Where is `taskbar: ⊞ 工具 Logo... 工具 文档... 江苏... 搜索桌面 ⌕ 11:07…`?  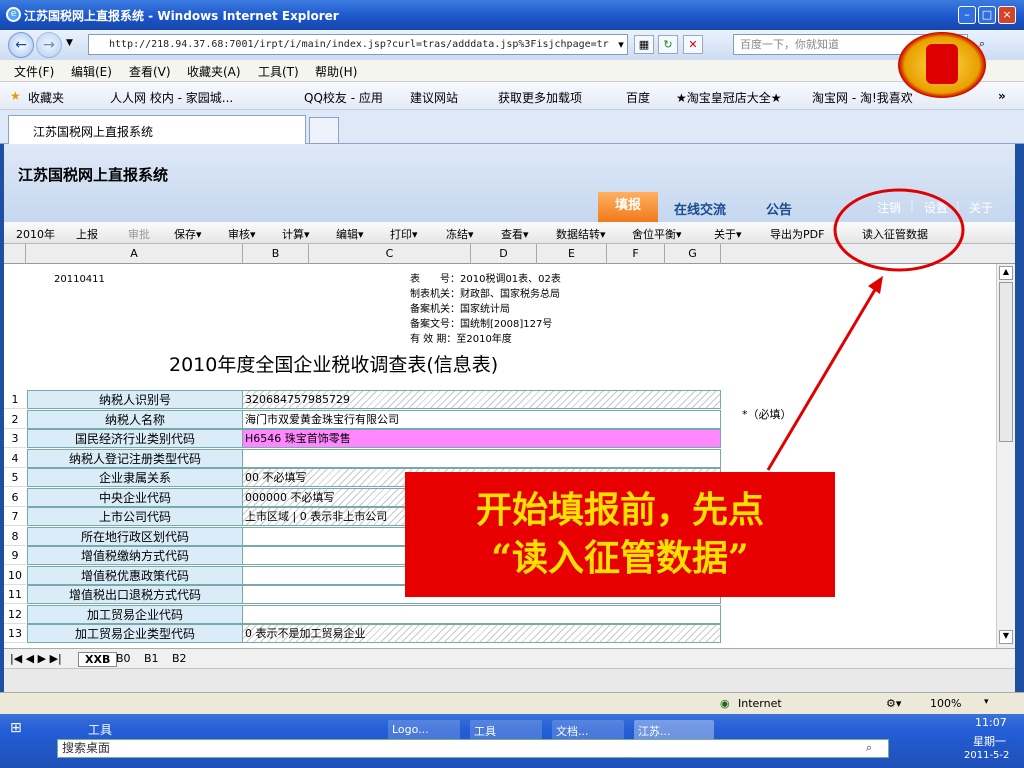
taskbar: ⊞ 工具 Logo... 工具 文档... 江苏... 搜索桌面 ⌕ 11:07… is located at coordinates (512, 741).